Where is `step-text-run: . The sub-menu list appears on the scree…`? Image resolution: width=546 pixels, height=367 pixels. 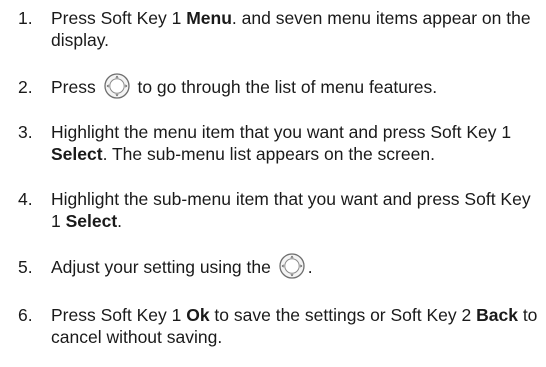
step-text-run: . The sub-menu list appears on the scree… is located at coordinates (268, 154).